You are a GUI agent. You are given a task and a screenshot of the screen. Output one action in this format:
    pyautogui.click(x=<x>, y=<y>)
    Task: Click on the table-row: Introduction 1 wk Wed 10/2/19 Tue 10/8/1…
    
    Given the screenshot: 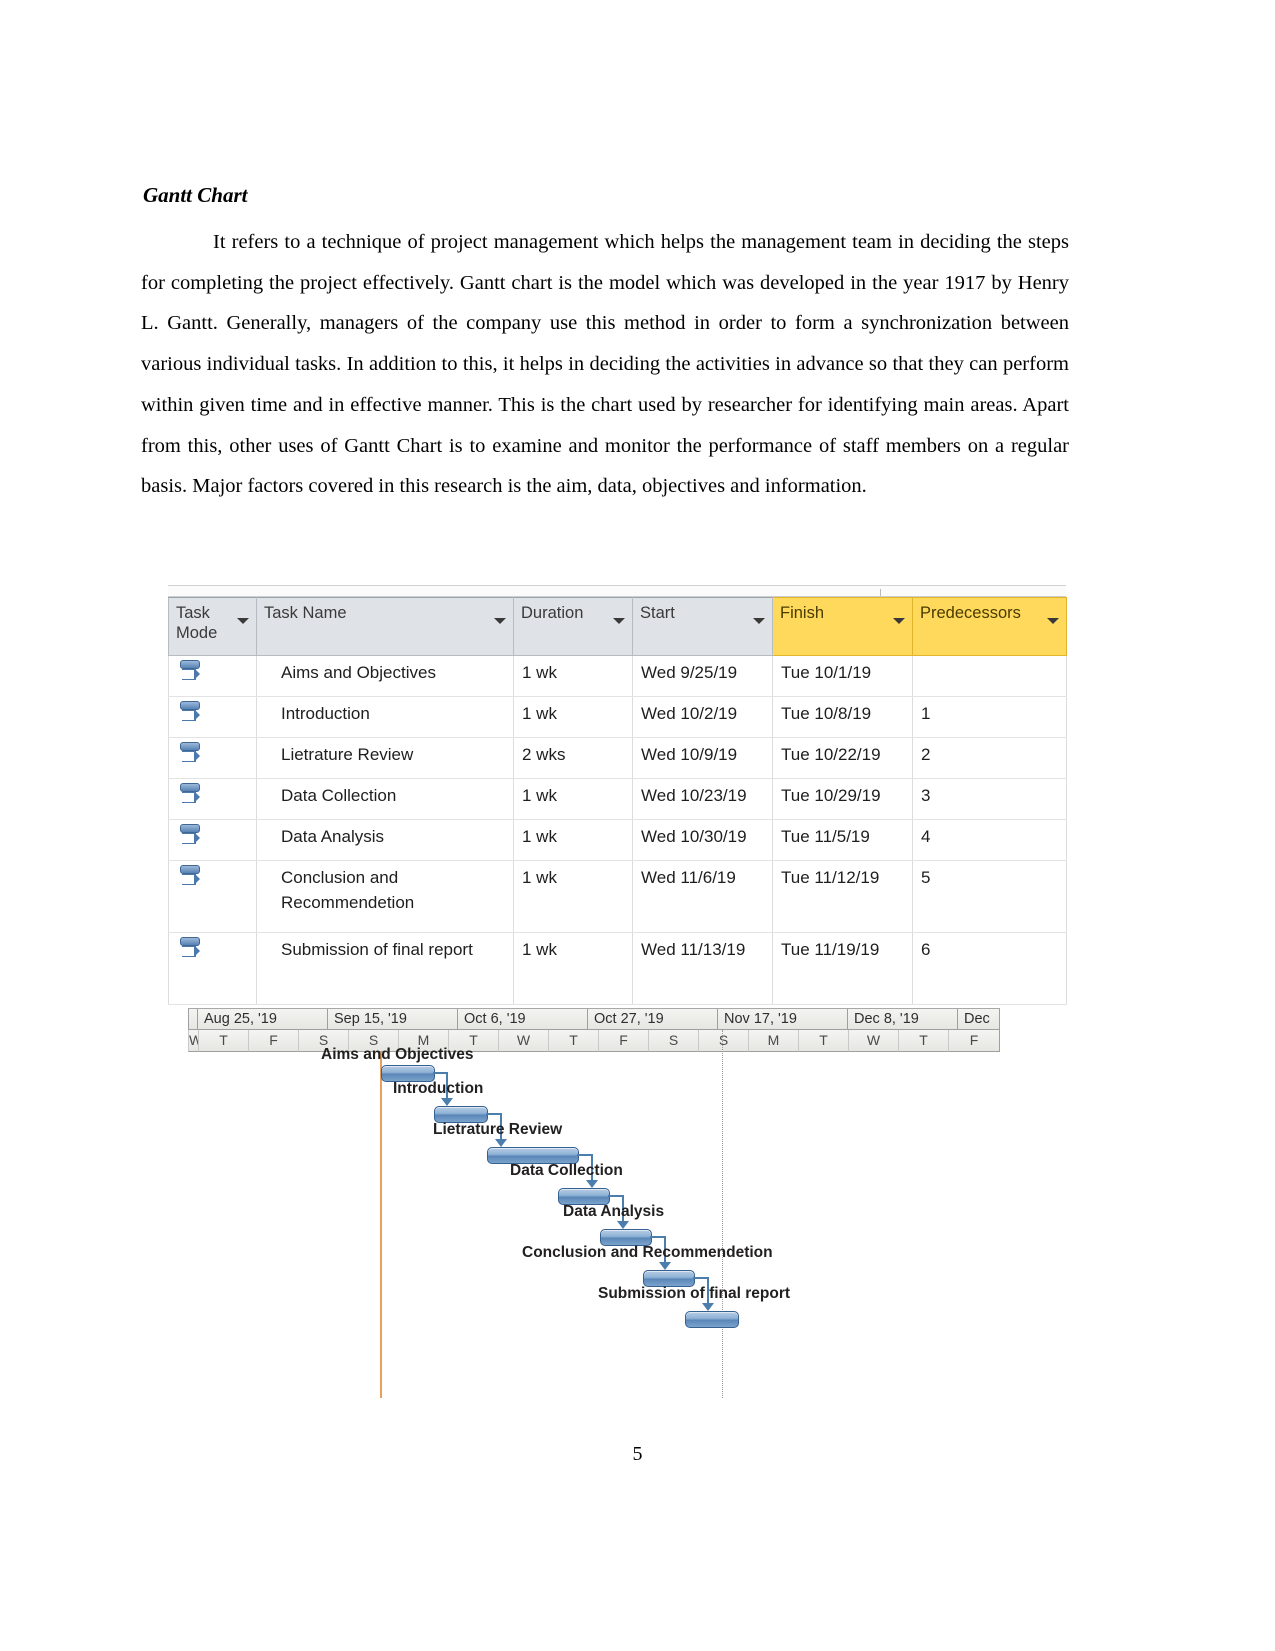 What is the action you would take?
    pyautogui.click(x=617, y=717)
    